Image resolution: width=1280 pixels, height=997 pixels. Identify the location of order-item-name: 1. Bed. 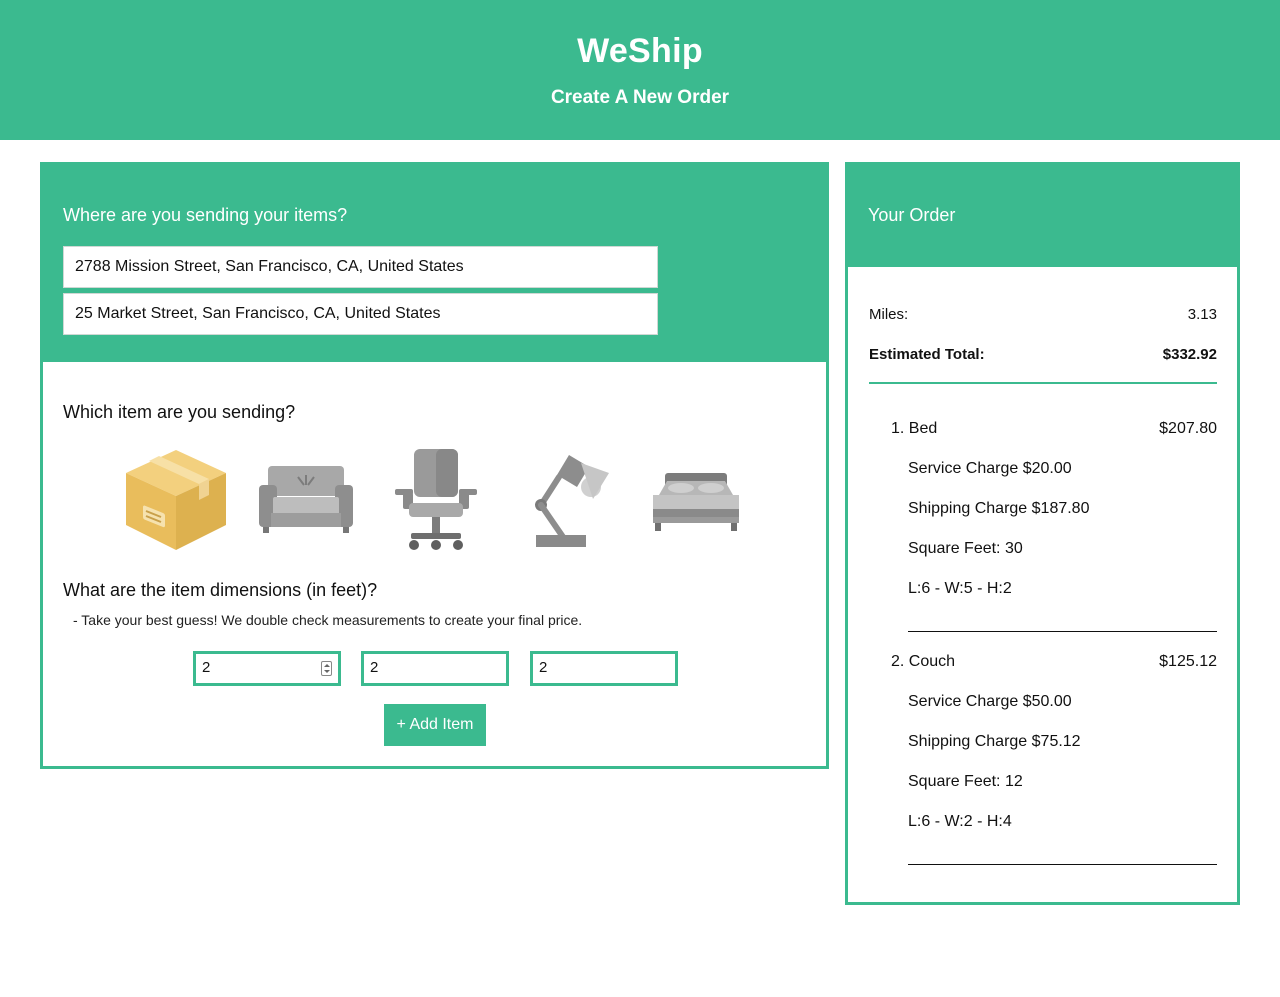
(914, 428).